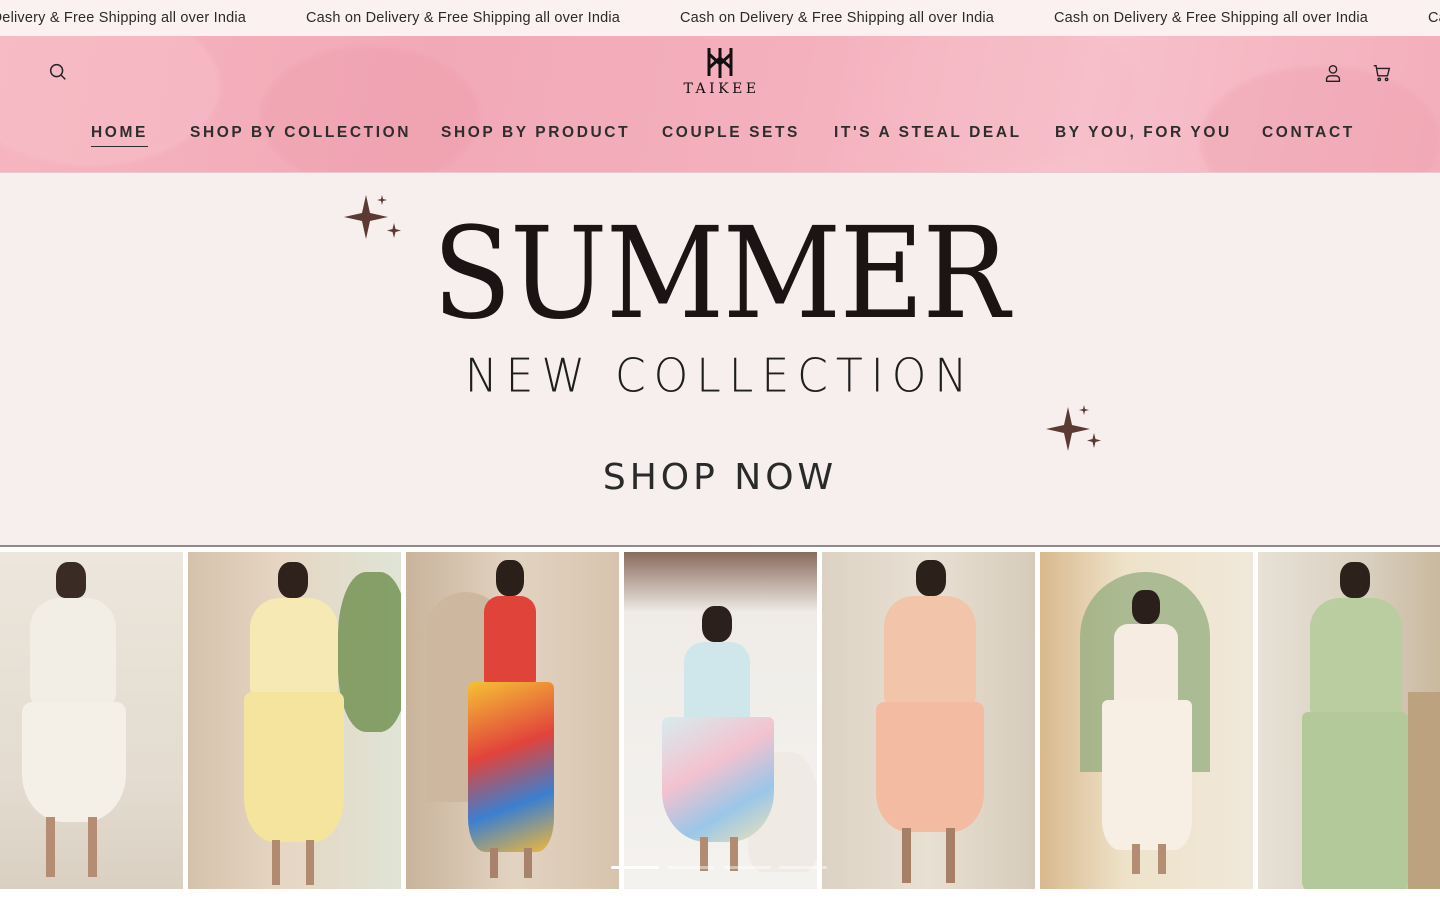 Image resolution: width=1440 pixels, height=900 pixels. What do you see at coordinates (720, 376) in the screenshot?
I see `hero-subtitle: NEW COLLECTION` at bounding box center [720, 376].